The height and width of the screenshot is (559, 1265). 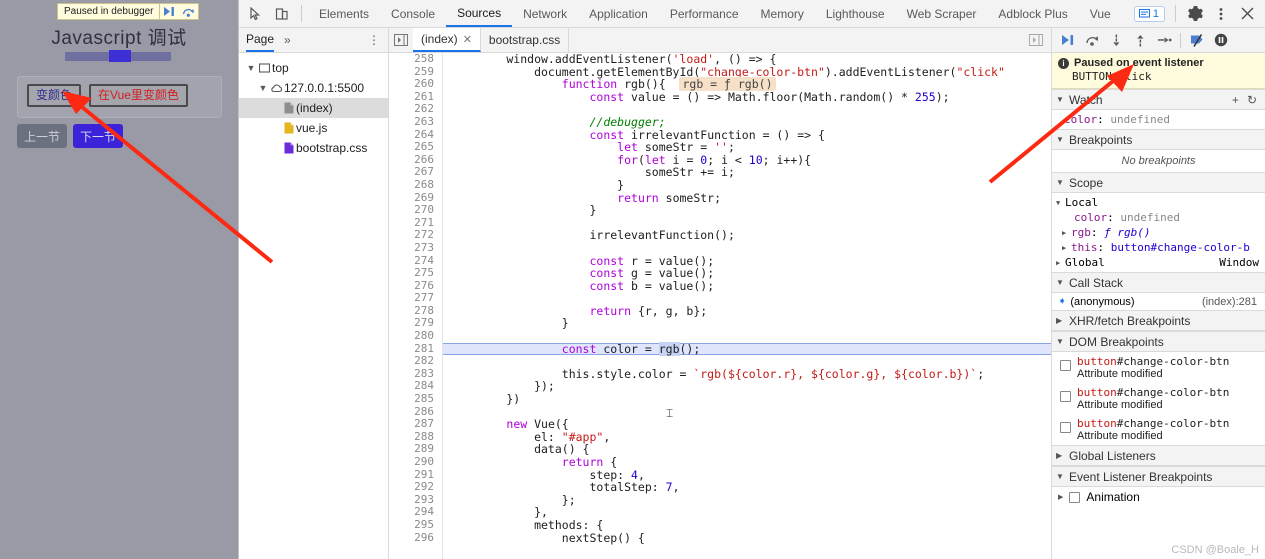 I want to click on editor-tab-bootstrapcss: bootstrap.css, so click(x=525, y=40).